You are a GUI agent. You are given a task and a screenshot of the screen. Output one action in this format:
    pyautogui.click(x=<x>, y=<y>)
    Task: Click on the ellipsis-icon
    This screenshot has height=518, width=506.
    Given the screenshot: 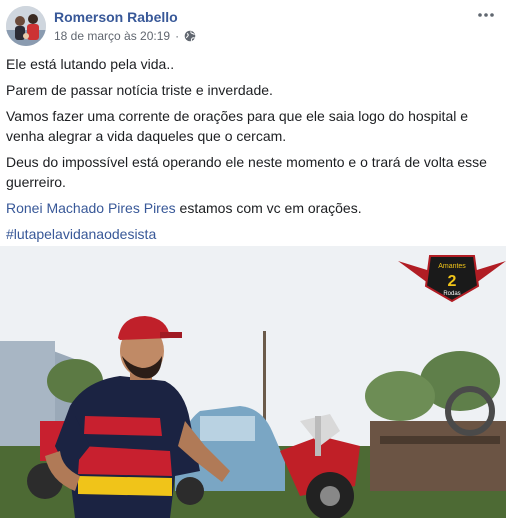 What is the action you would take?
    pyautogui.click(x=486, y=15)
    